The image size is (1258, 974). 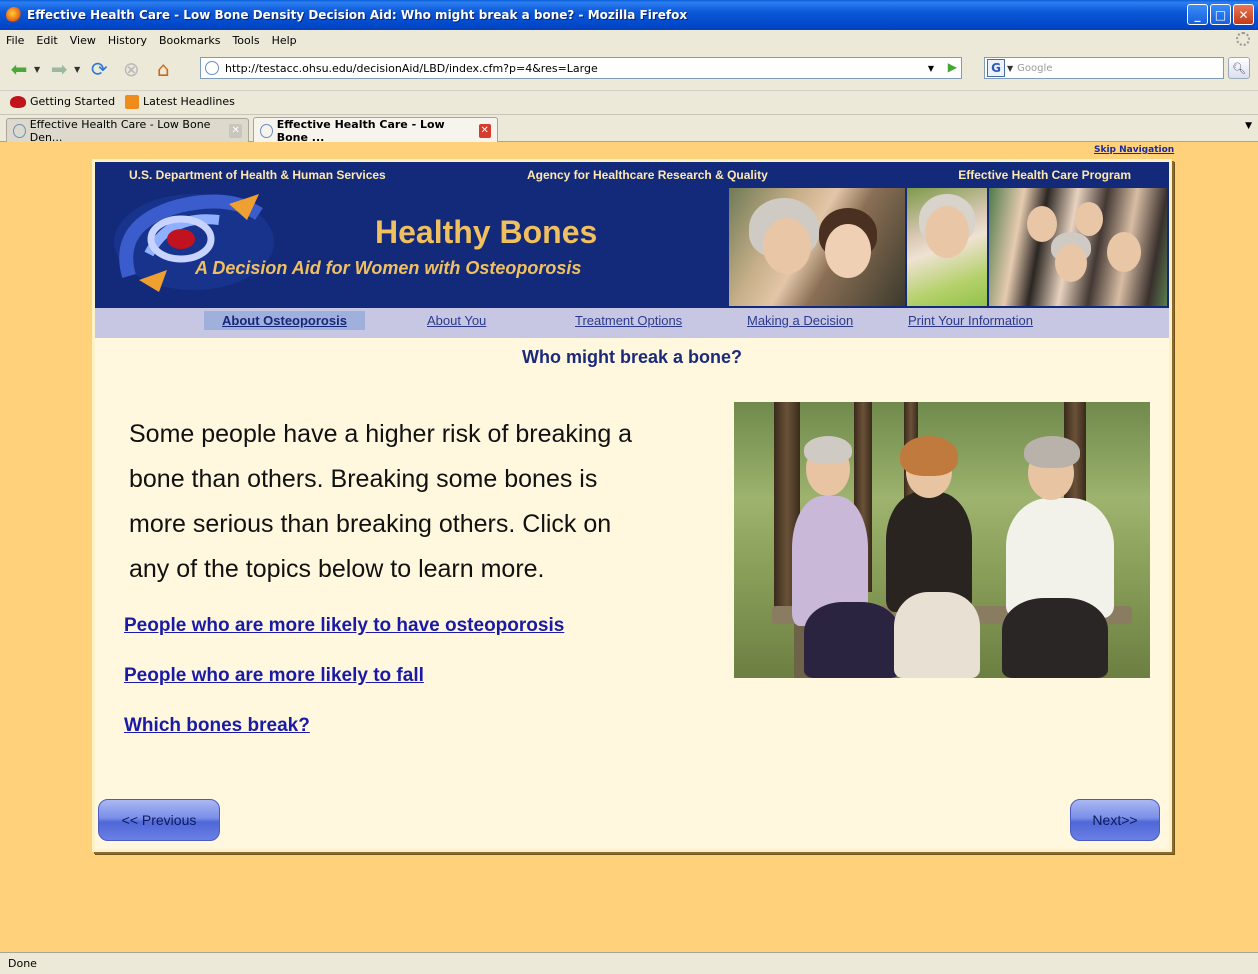 I want to click on skip-navigation-link: Skip Navigation, so click(x=1134, y=150).